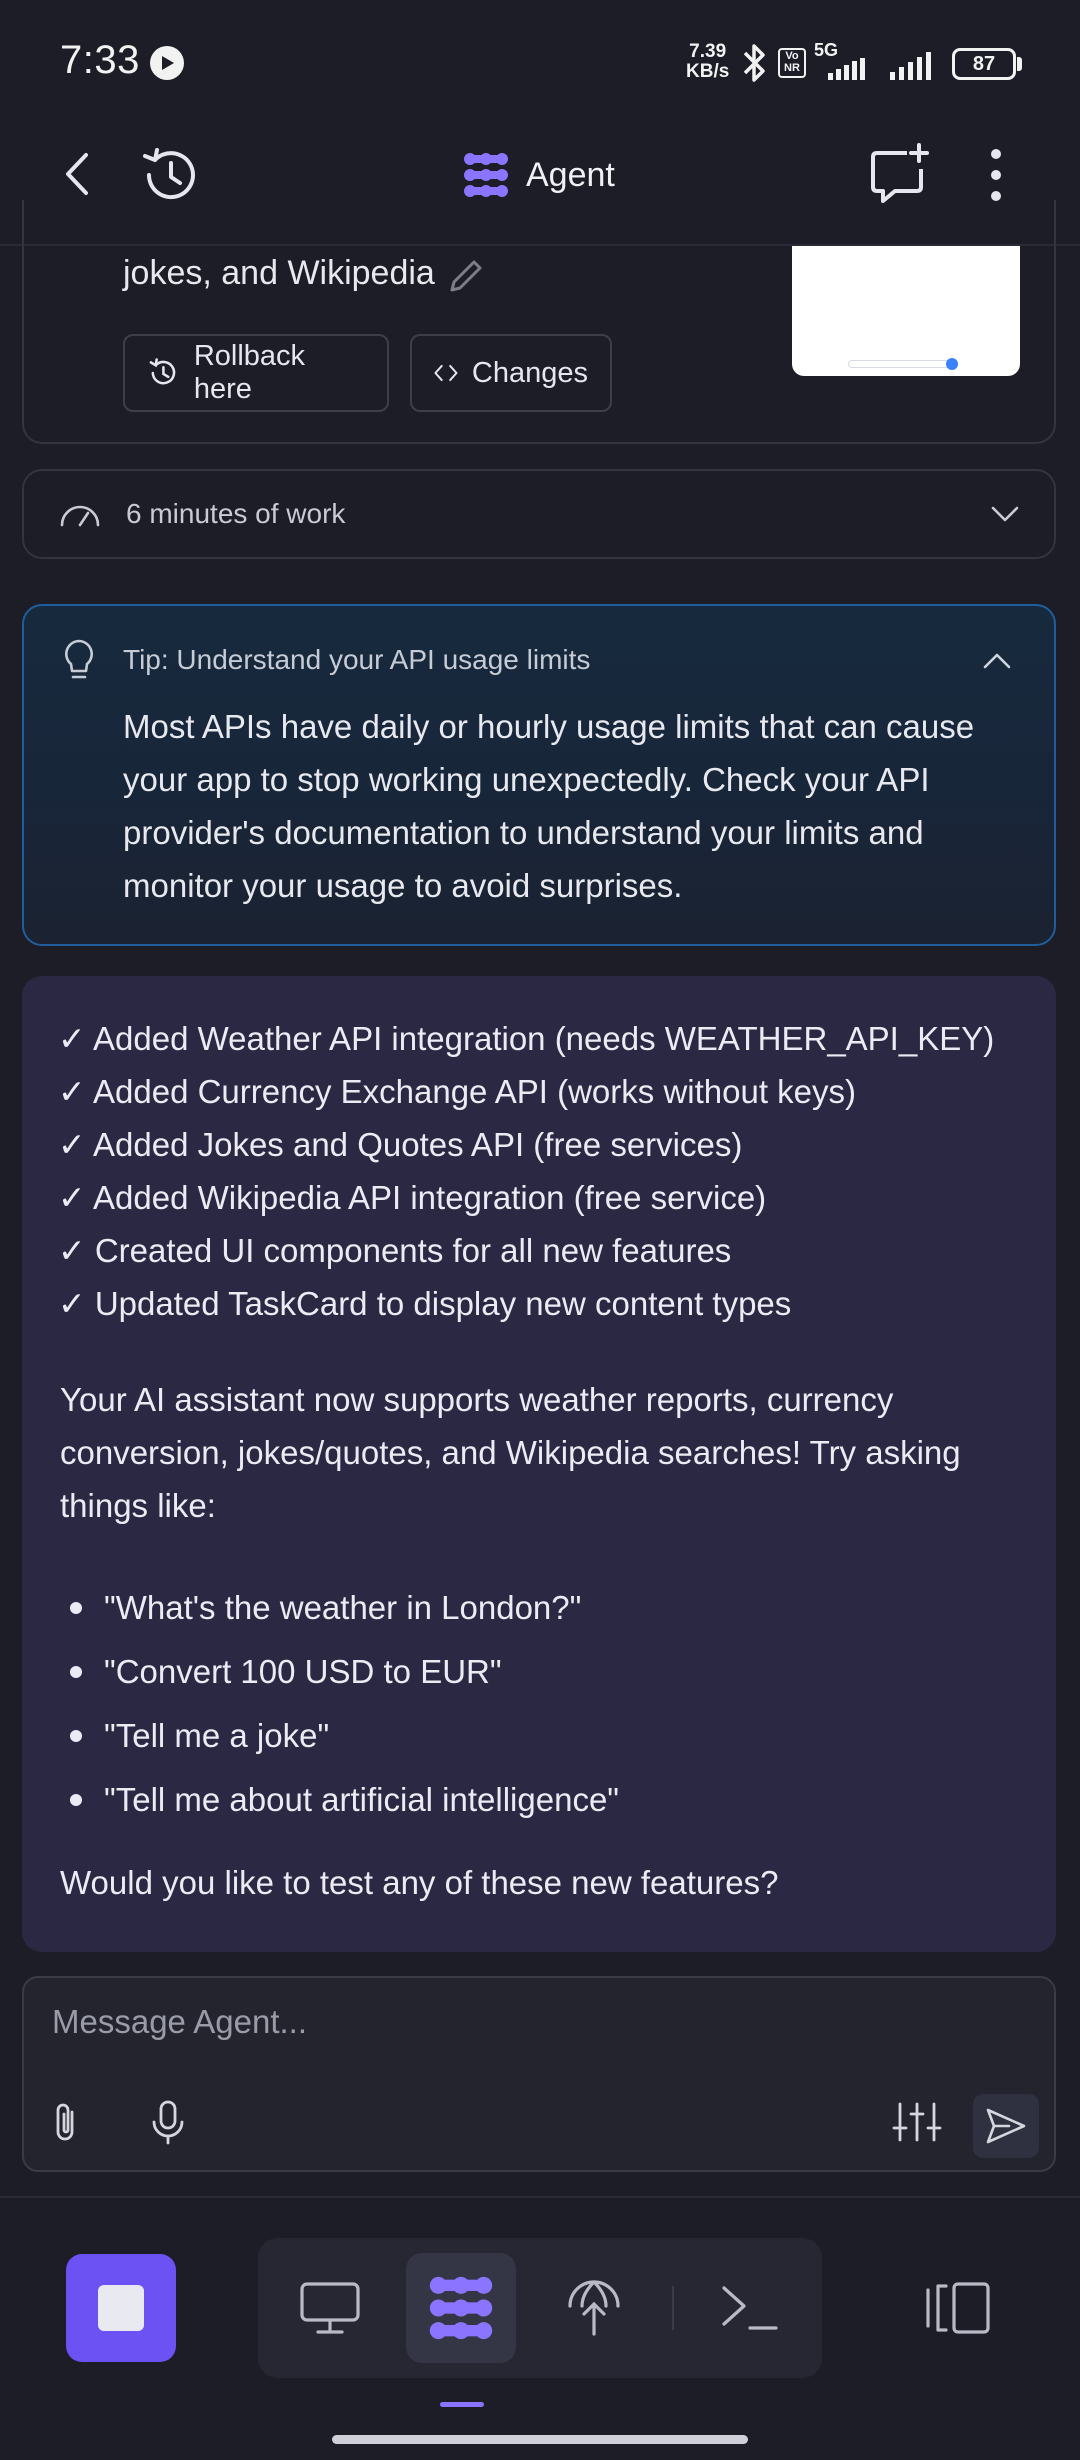 The image size is (1080, 2460). I want to click on checkpoint-text: jokes, and Wikipedia, so click(279, 273).